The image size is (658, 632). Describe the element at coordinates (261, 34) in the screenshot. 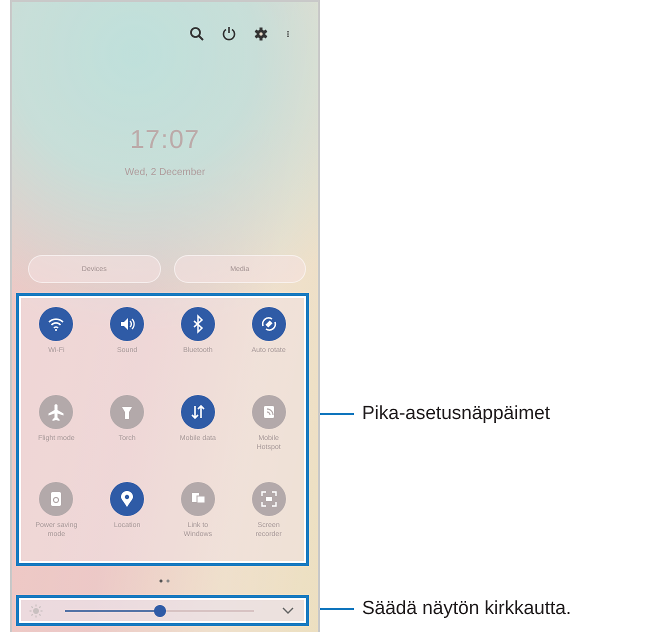

I see `settings-icon` at that location.